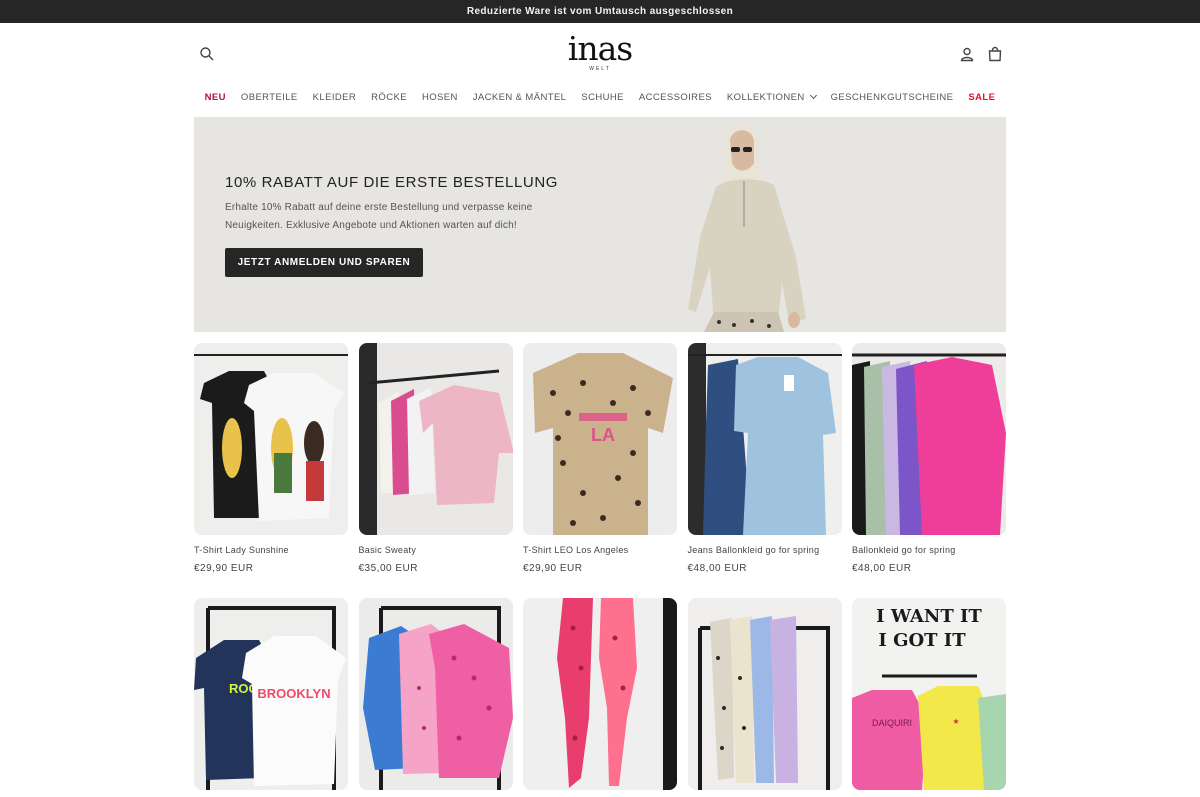 The image size is (1200, 797). What do you see at coordinates (388, 568) in the screenshot?
I see `product-price: €35,00 EUR` at bounding box center [388, 568].